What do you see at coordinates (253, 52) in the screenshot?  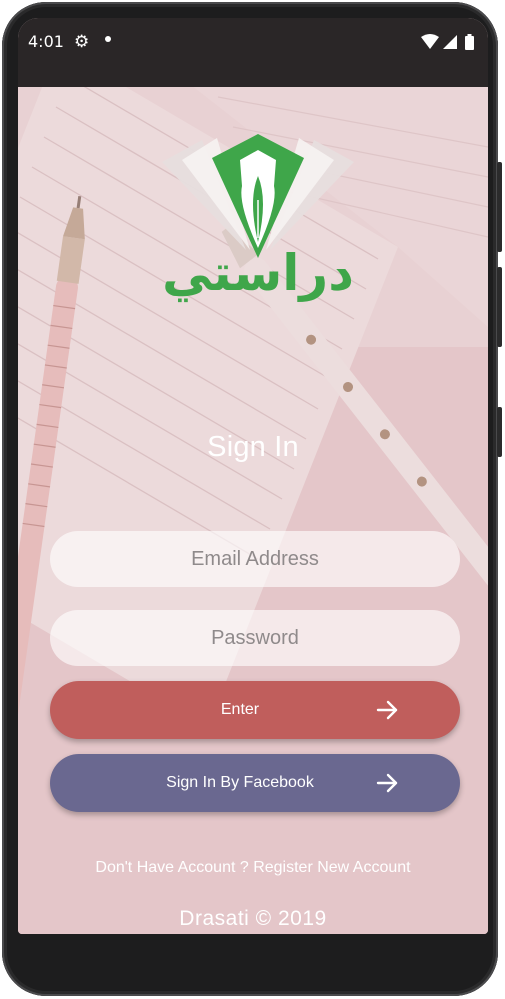 I see `status-bar: 4:01 ⚙` at bounding box center [253, 52].